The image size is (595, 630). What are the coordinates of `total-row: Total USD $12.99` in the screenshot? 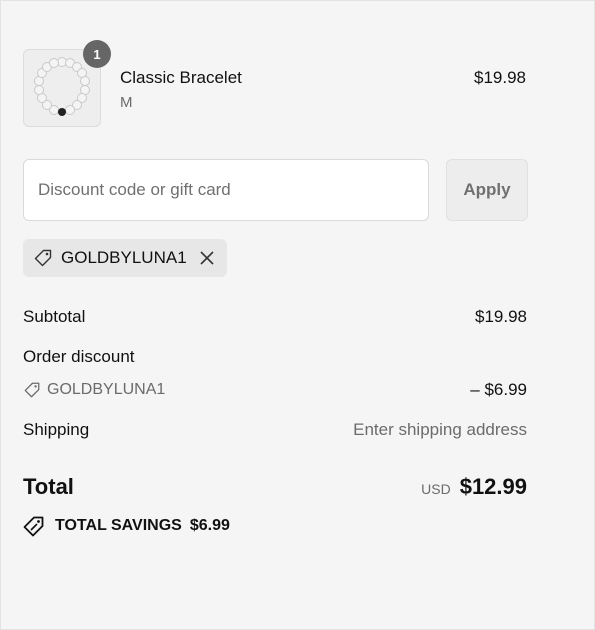 It's located at (275, 487).